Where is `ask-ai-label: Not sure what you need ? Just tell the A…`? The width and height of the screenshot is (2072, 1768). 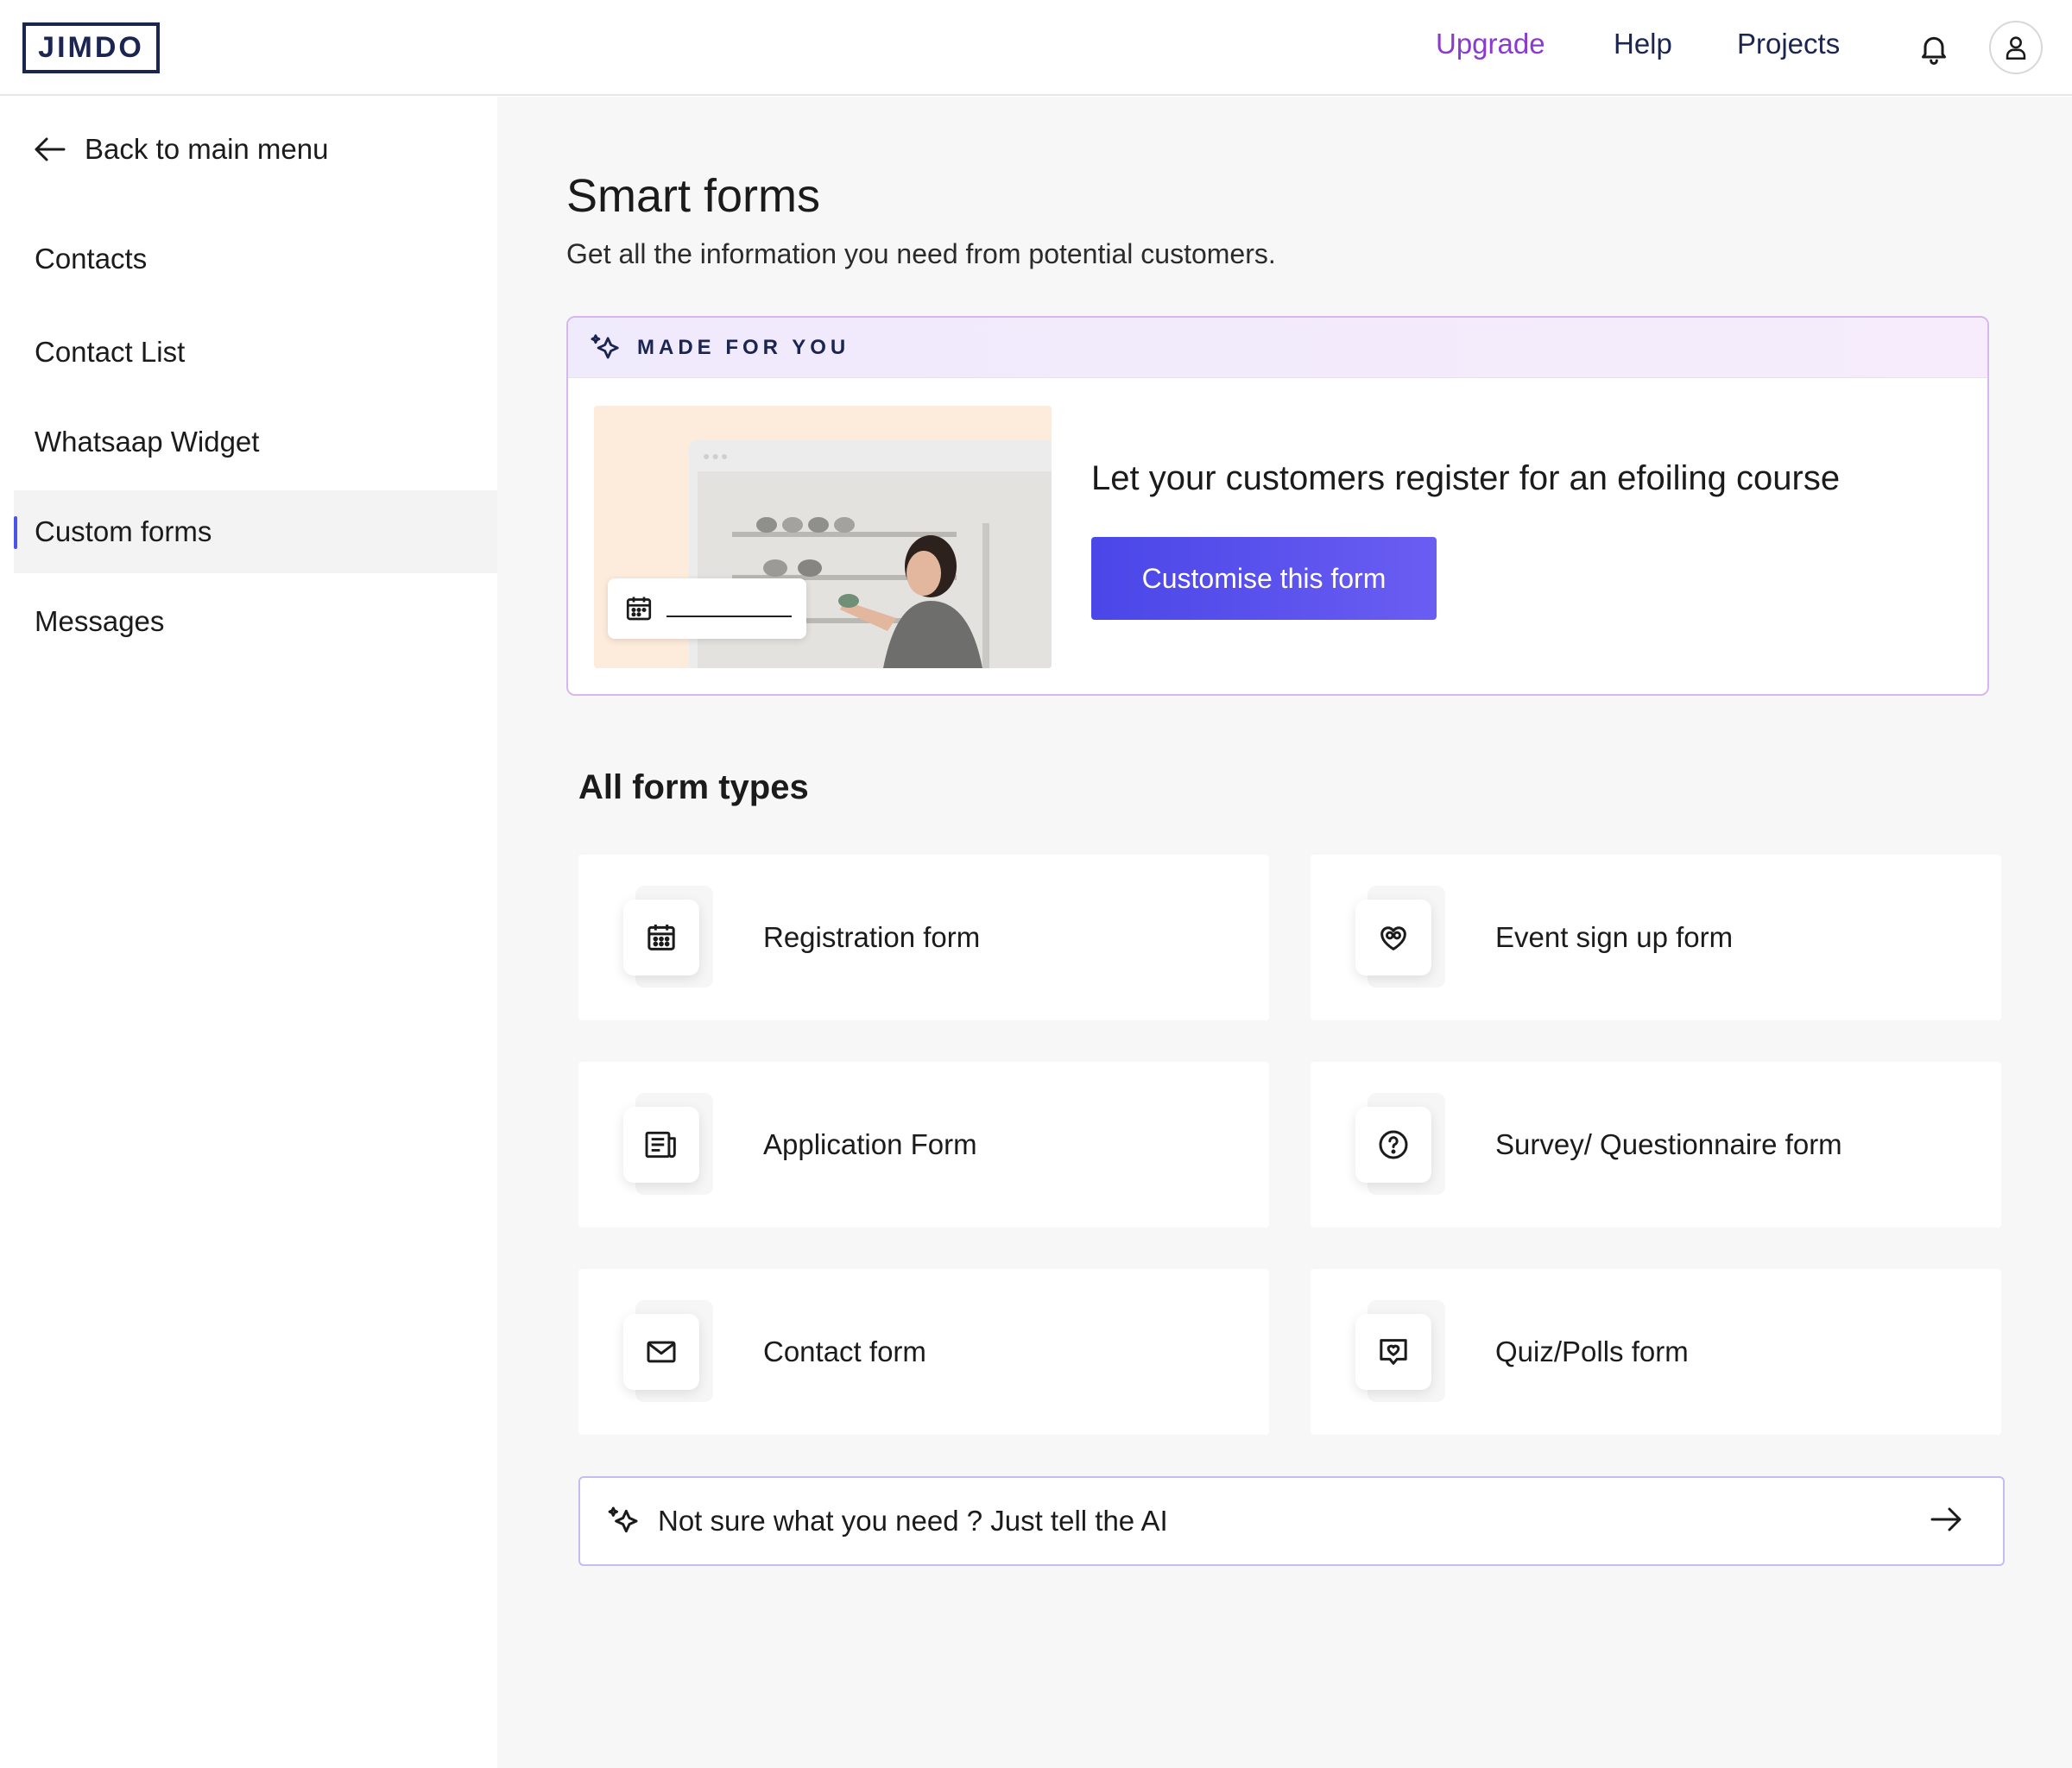 ask-ai-label: Not sure what you need ? Just tell the A… is located at coordinates (913, 1521).